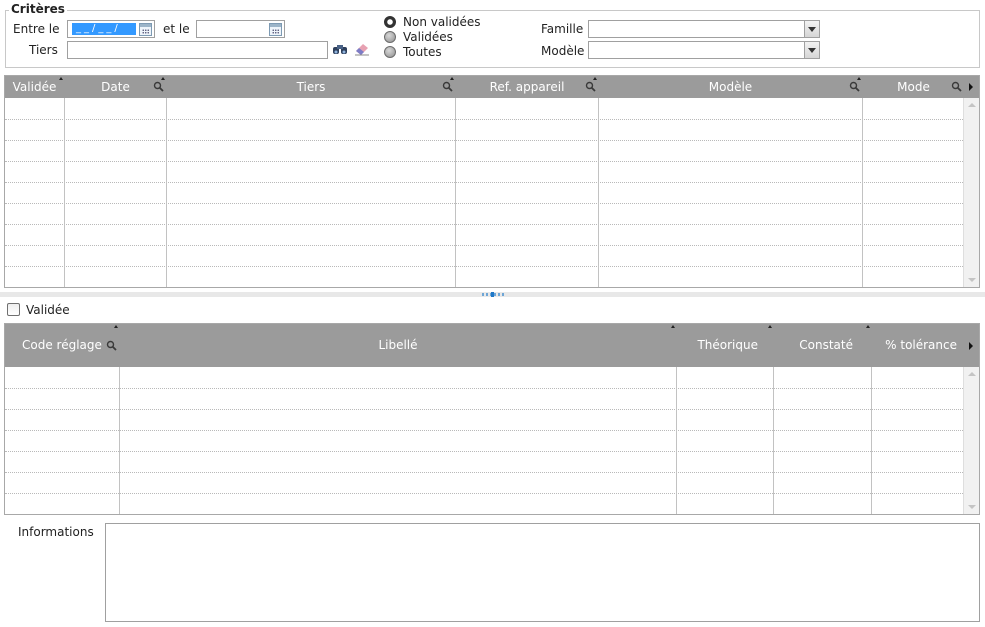 The image size is (985, 627). I want to click on entre-le-label: Entre le, so click(36, 29).